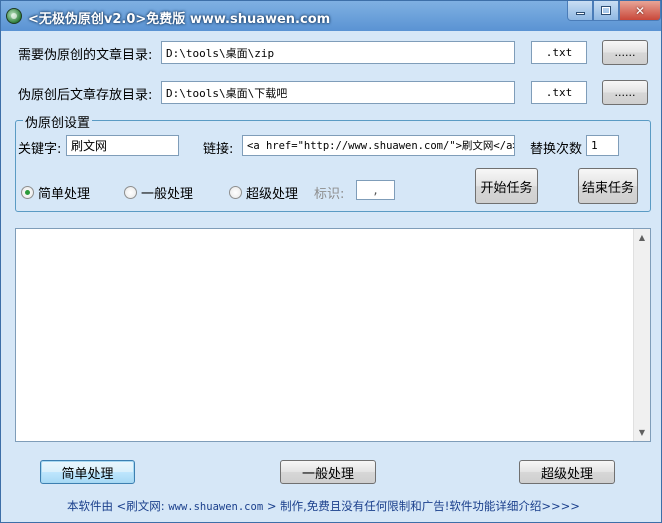 The image size is (662, 523). What do you see at coordinates (375, 190) in the screenshot?
I see `marker-input: ,` at bounding box center [375, 190].